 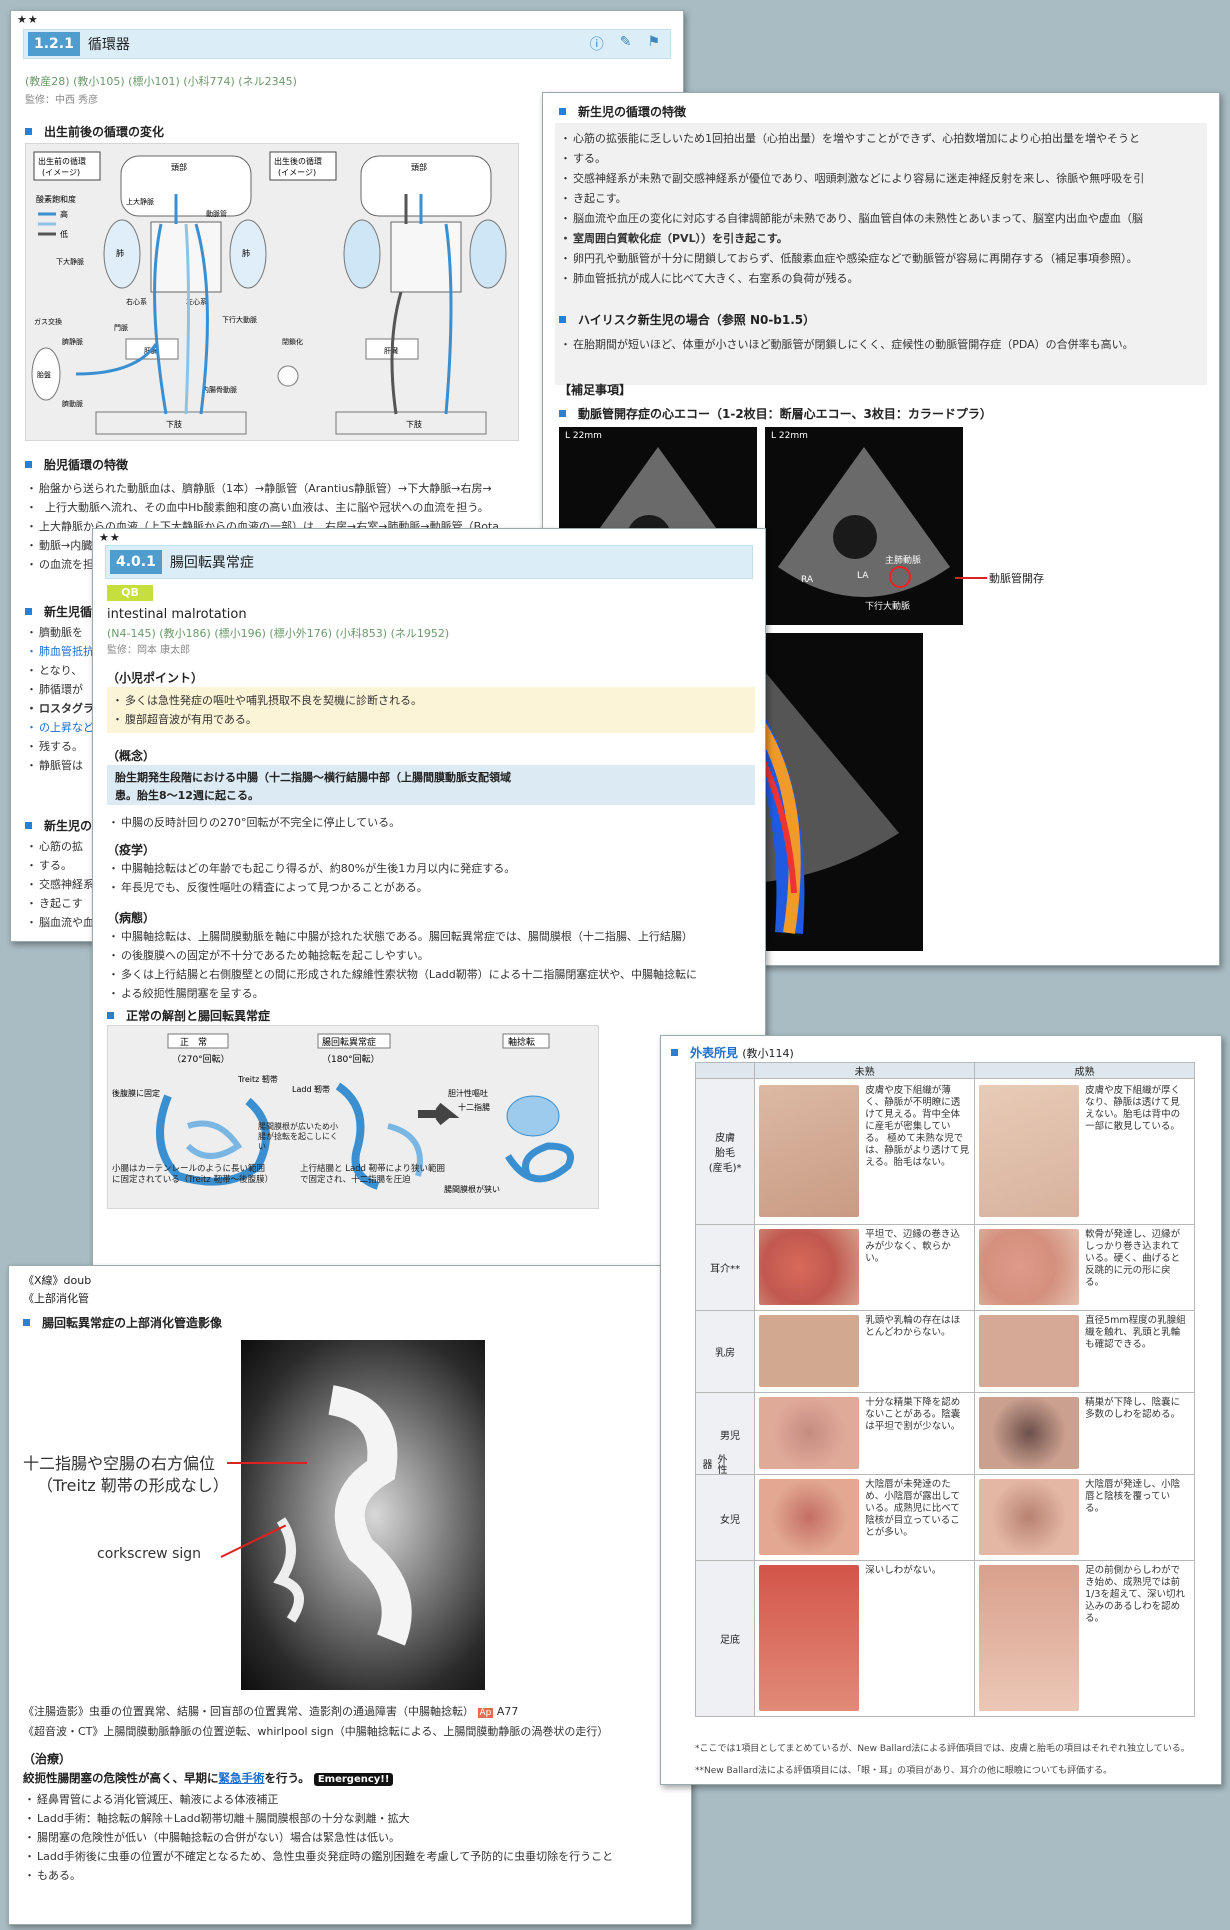 I want to click on epi-title: （疫学）, so click(x=131, y=850).